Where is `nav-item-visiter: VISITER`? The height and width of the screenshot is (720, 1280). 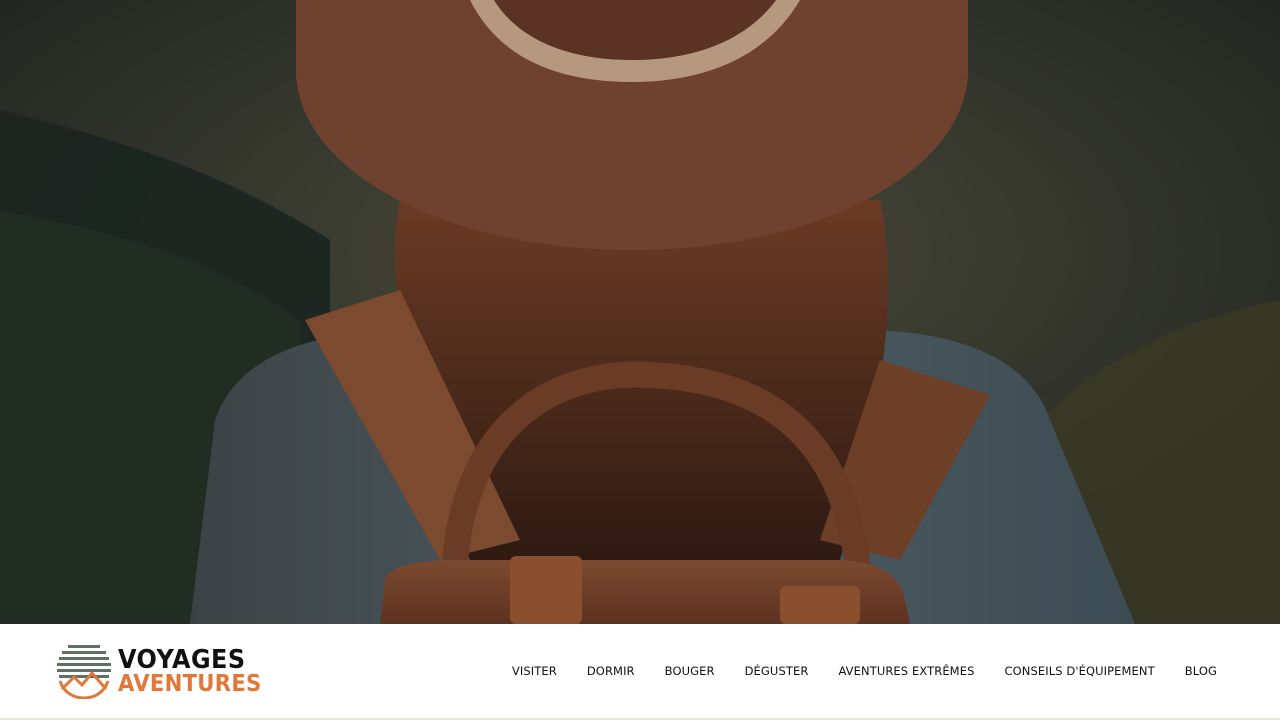 nav-item-visiter: VISITER is located at coordinates (534, 671).